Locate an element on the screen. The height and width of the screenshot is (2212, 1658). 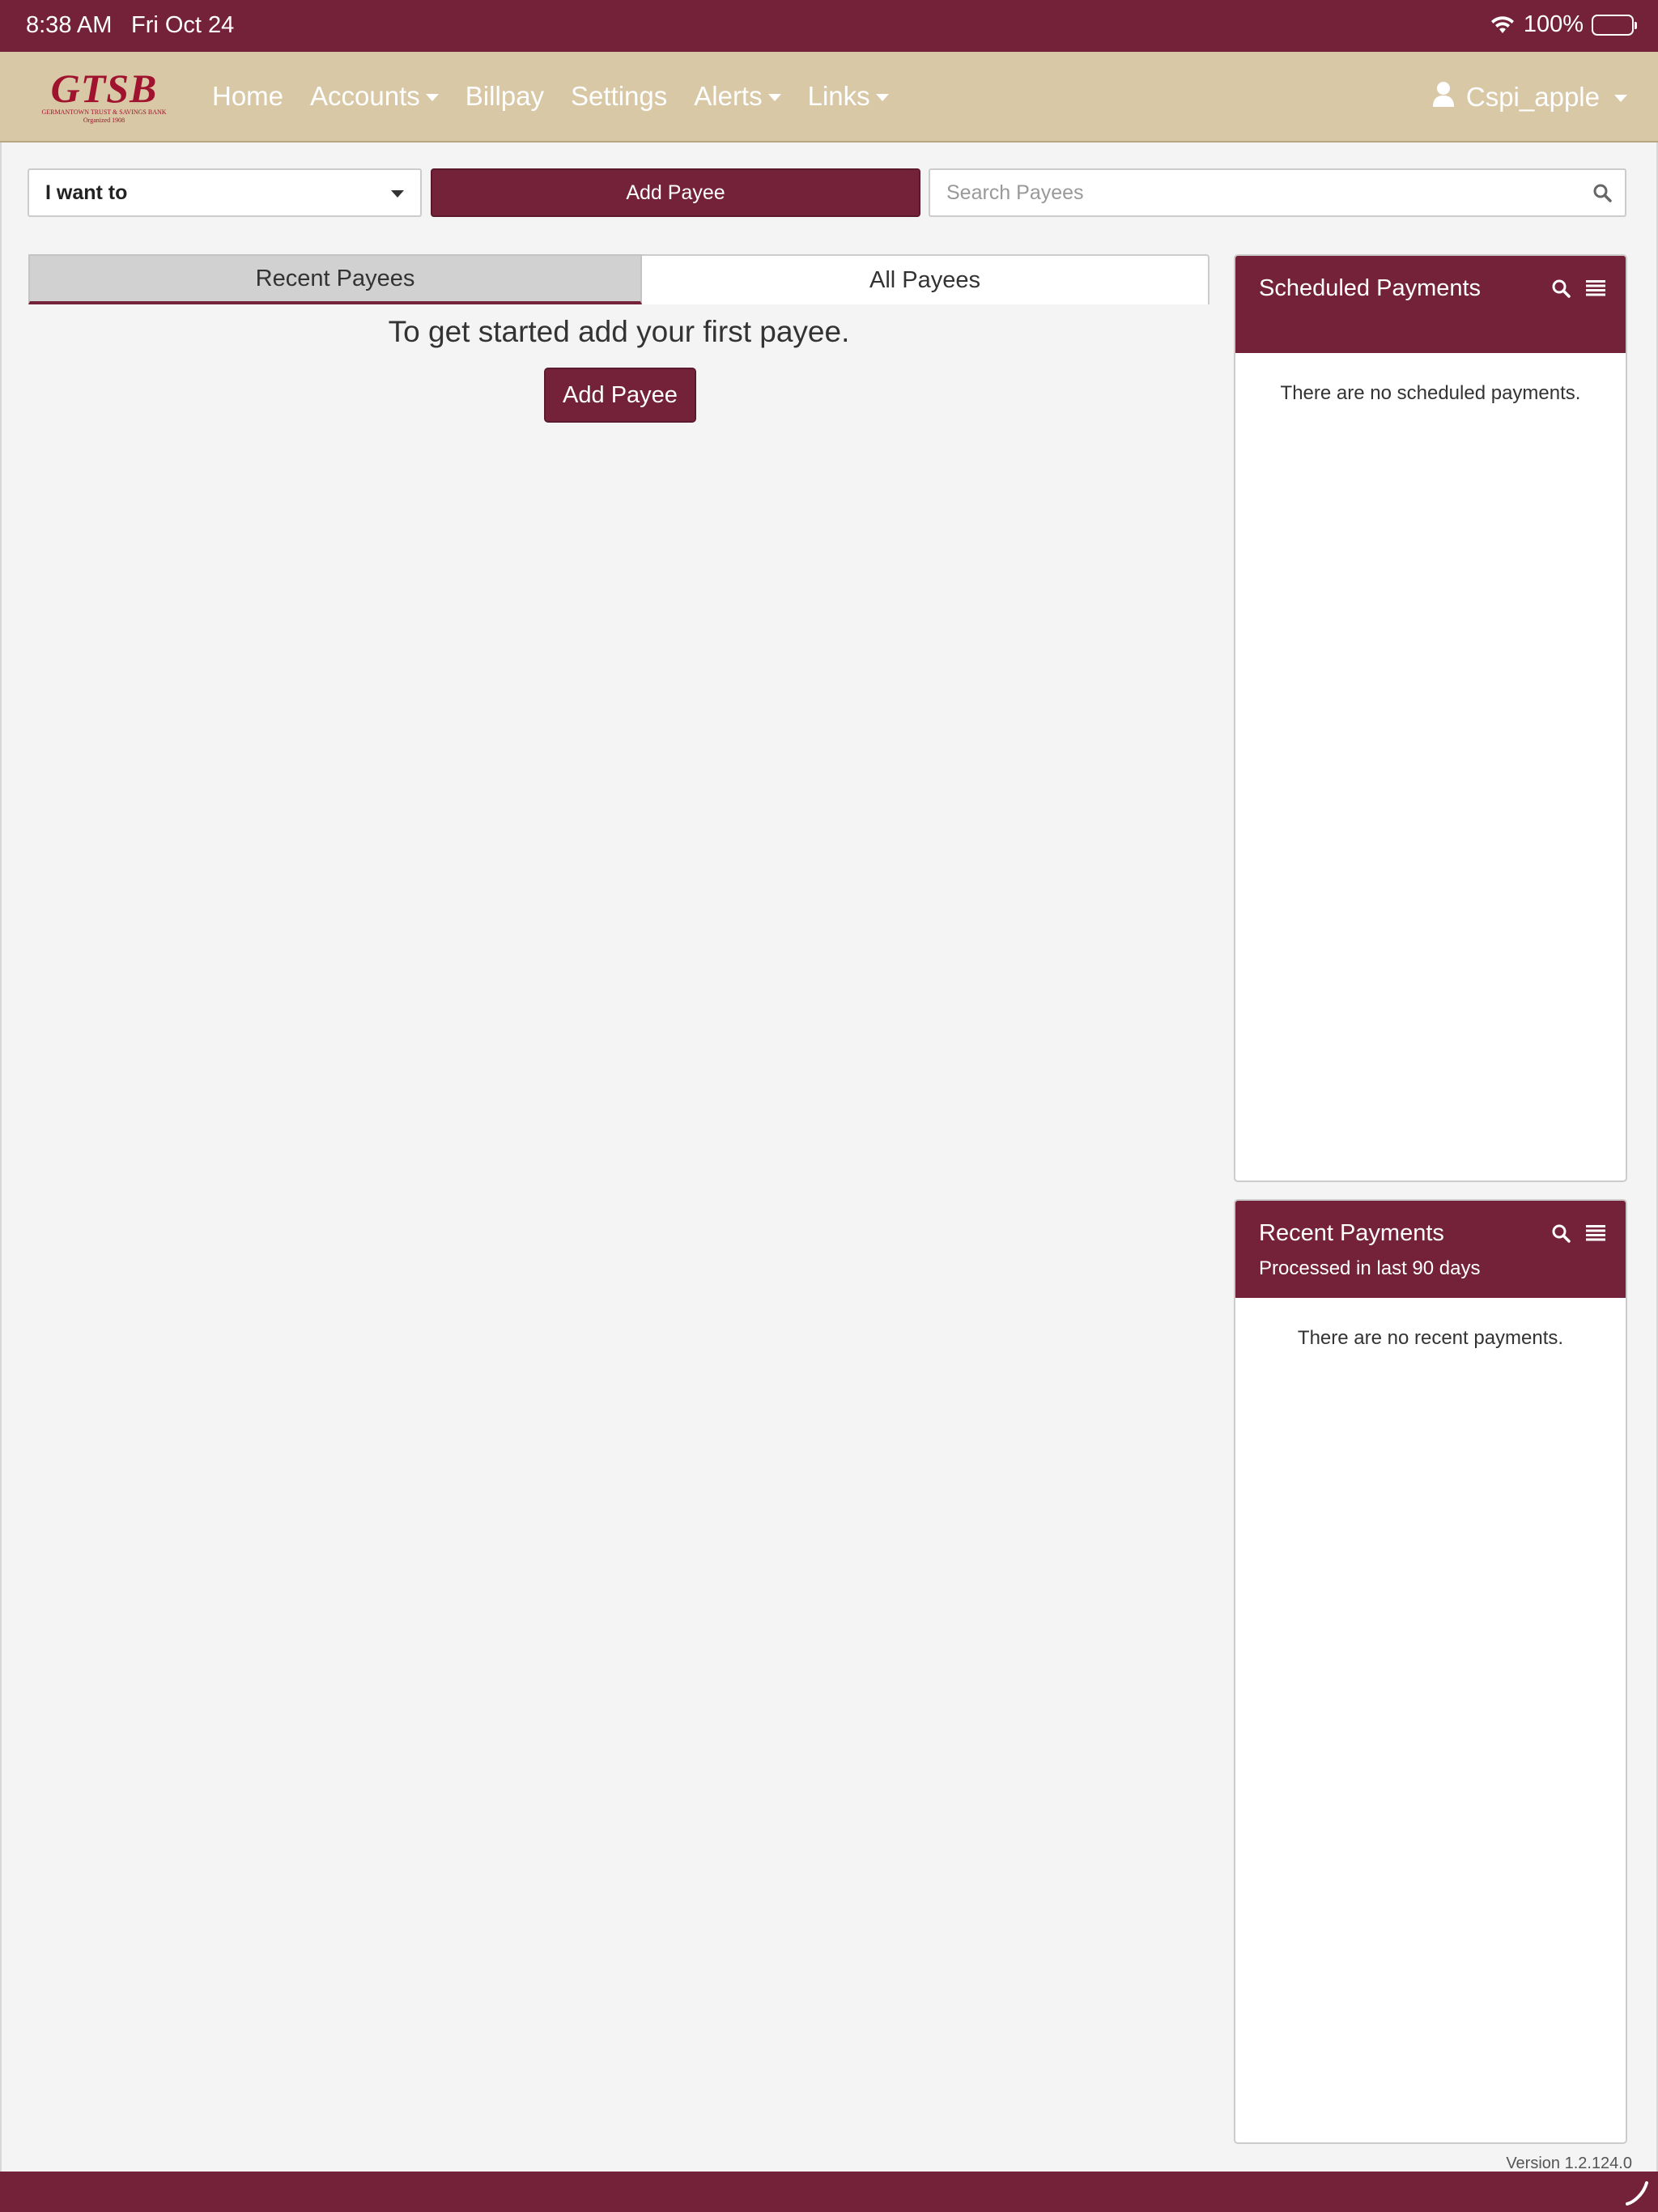
username: Cspi_apple is located at coordinates (1532, 97).